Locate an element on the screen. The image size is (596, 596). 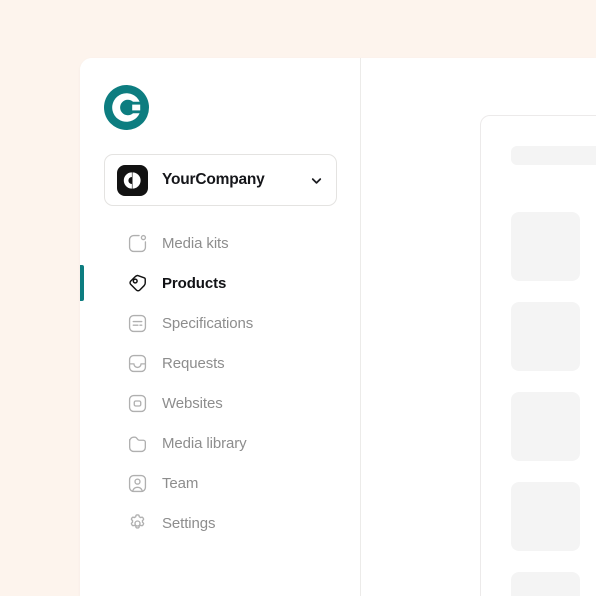
sidebar-item-specifications: Specifications is located at coordinates (220, 323).